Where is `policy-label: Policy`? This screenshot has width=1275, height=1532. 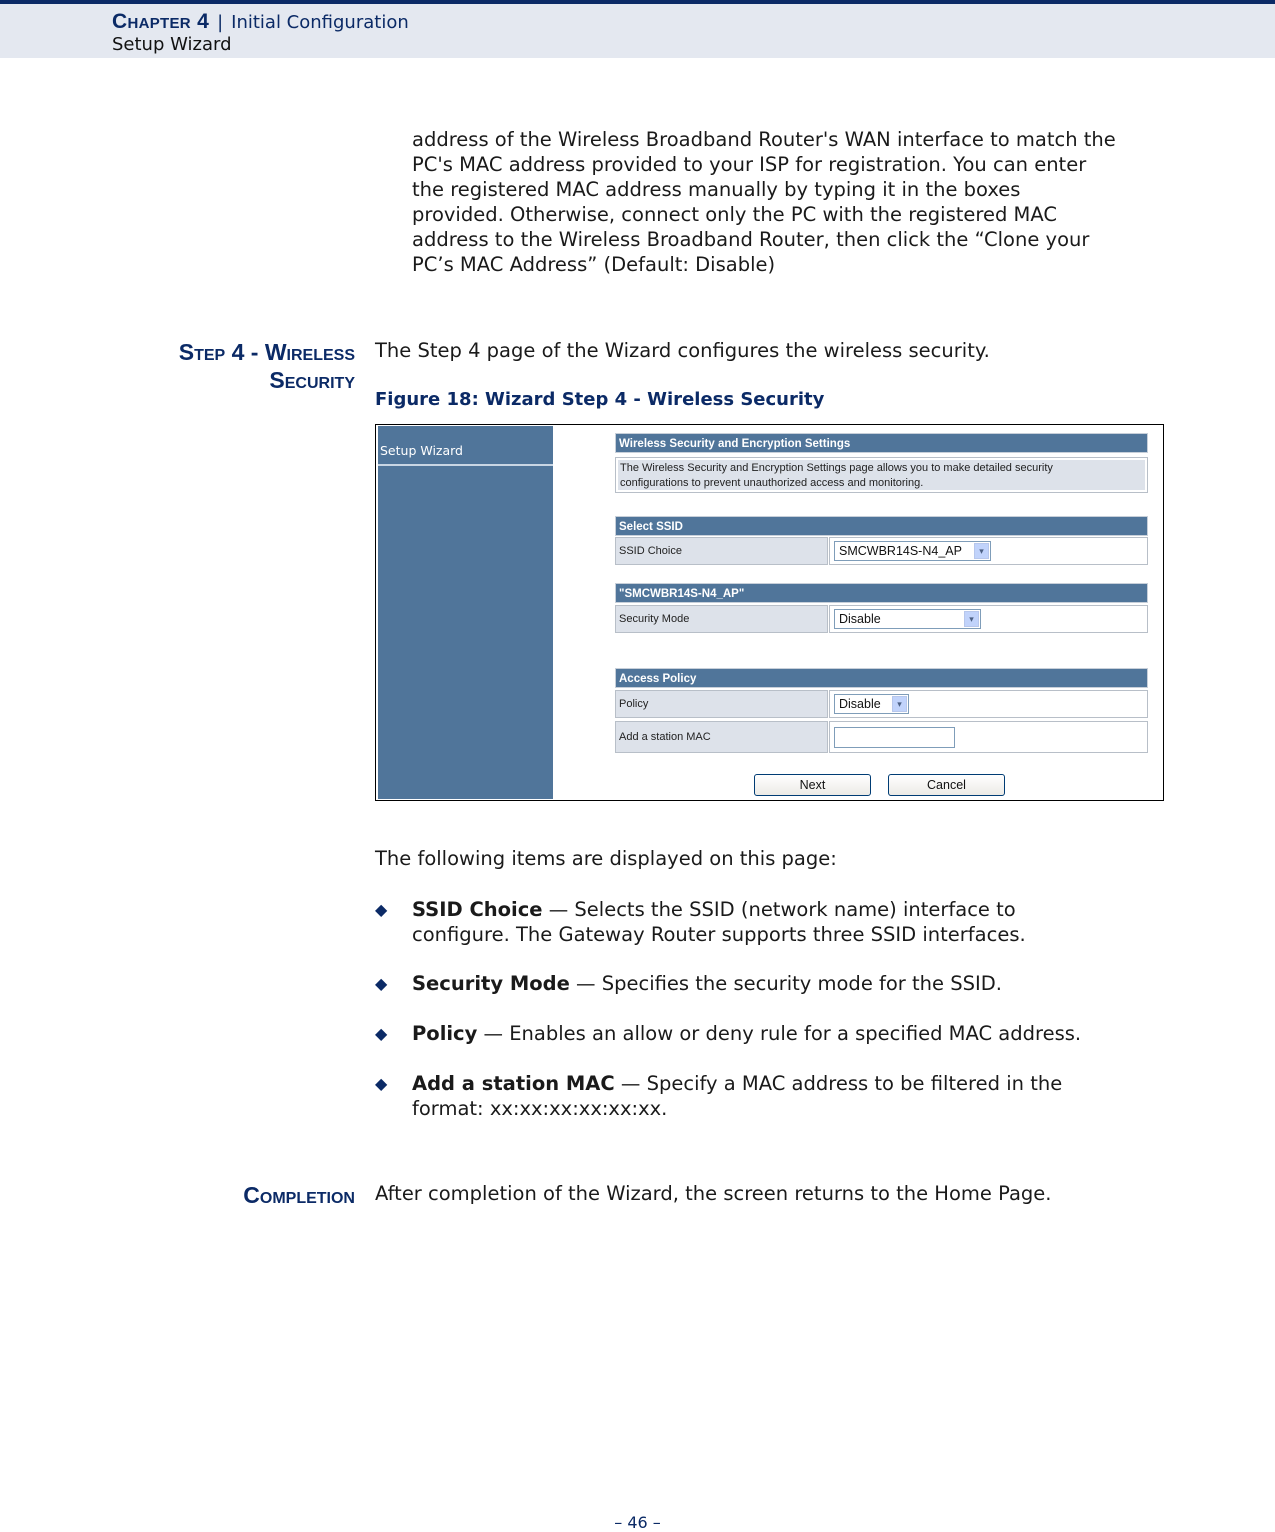 policy-label: Policy is located at coordinates (721, 704).